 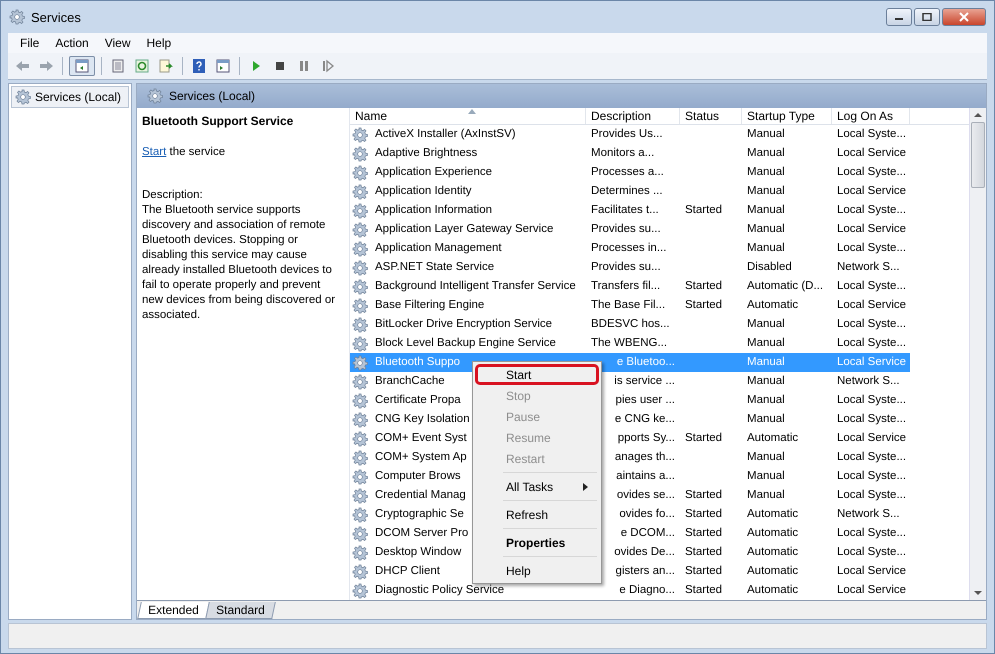 I want to click on view-tab: Extended, so click(x=173, y=610).